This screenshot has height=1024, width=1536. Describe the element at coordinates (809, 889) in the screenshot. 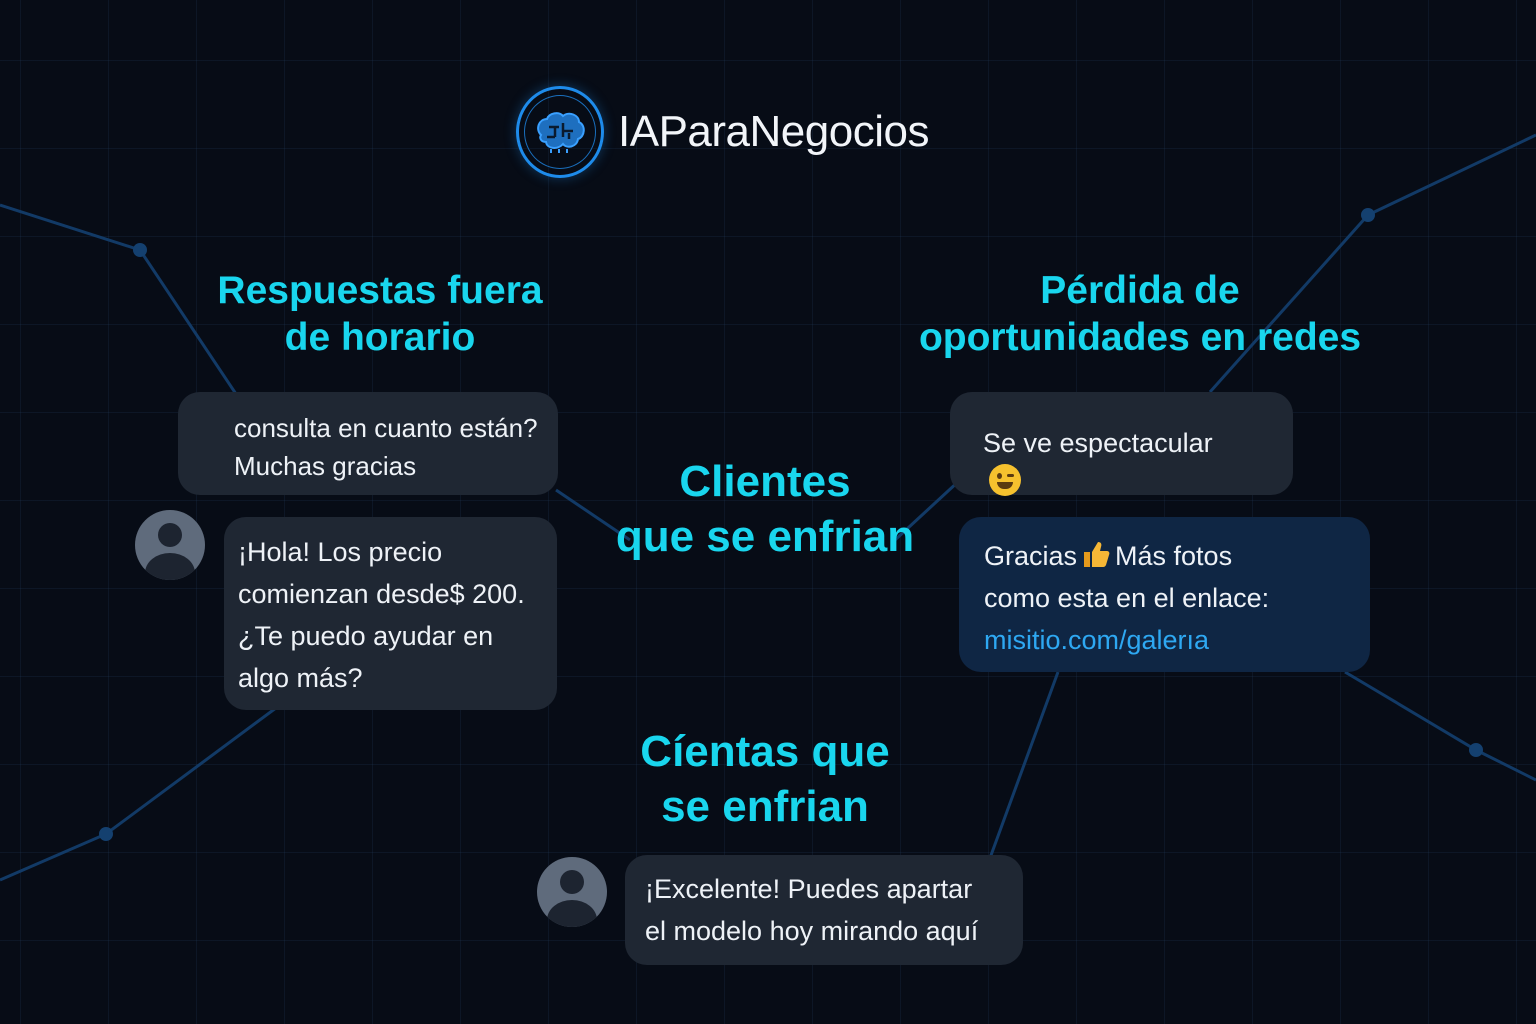

I see `message-text: ¡Excelente! Puedes apartar` at that location.